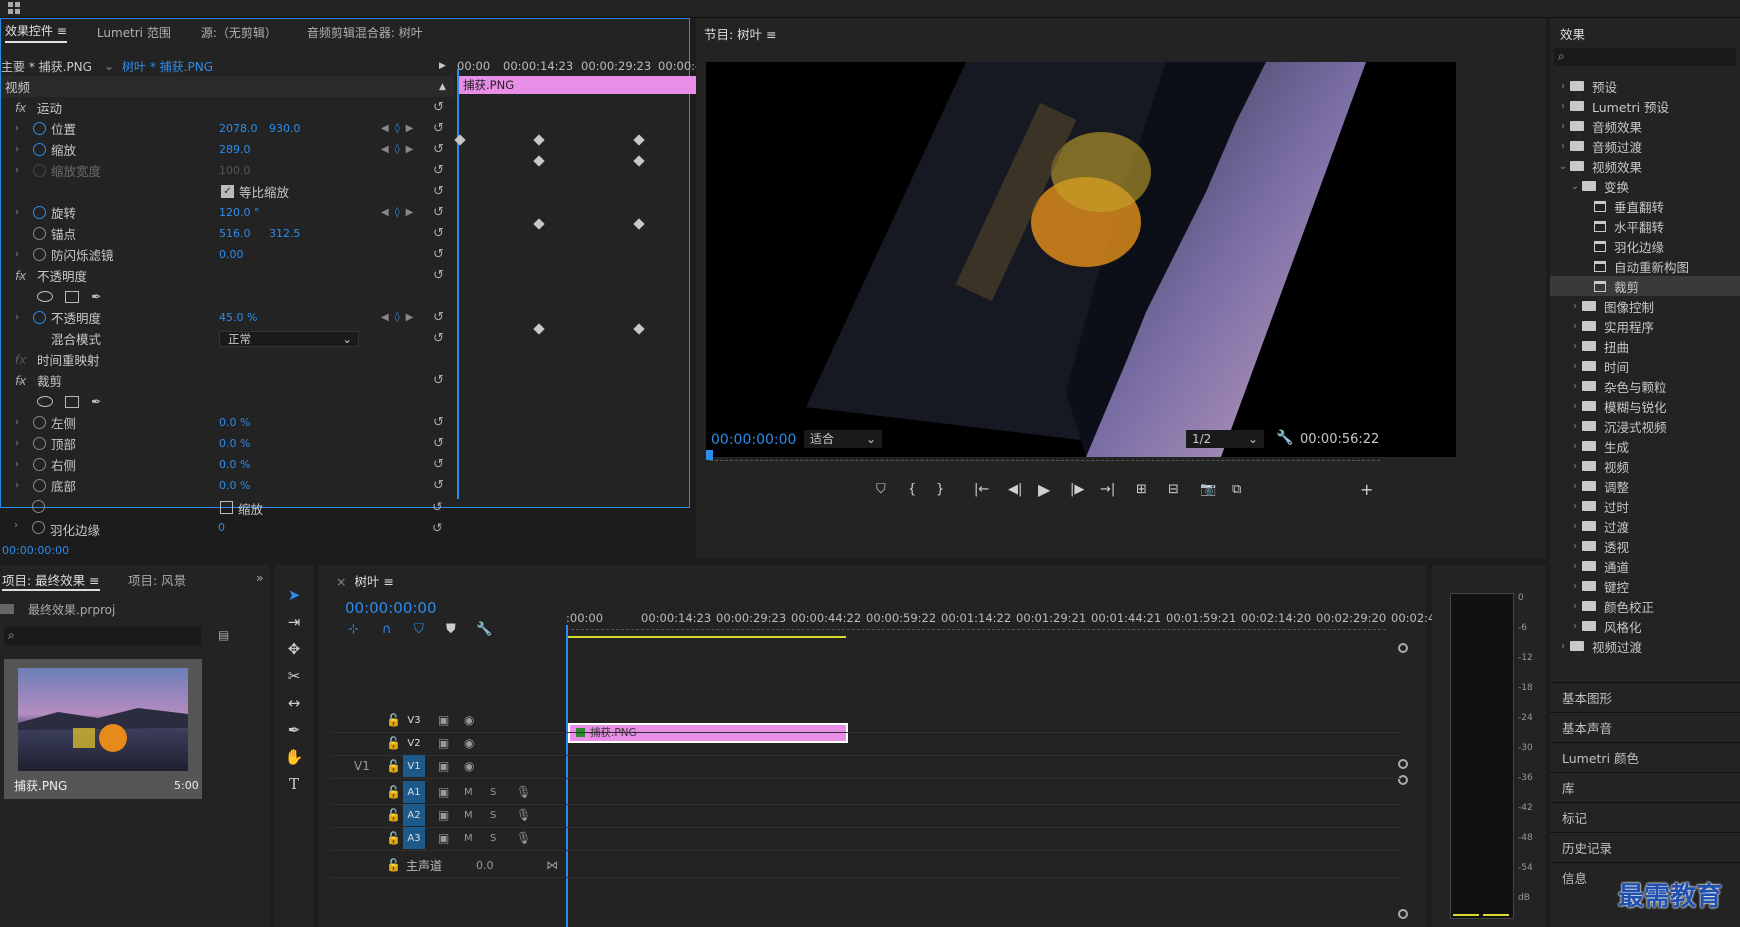 The image size is (1740, 927). What do you see at coordinates (865, 766) in the screenshot?
I see `video-track-header: V1 🔓 V1 ▣ ◉` at bounding box center [865, 766].